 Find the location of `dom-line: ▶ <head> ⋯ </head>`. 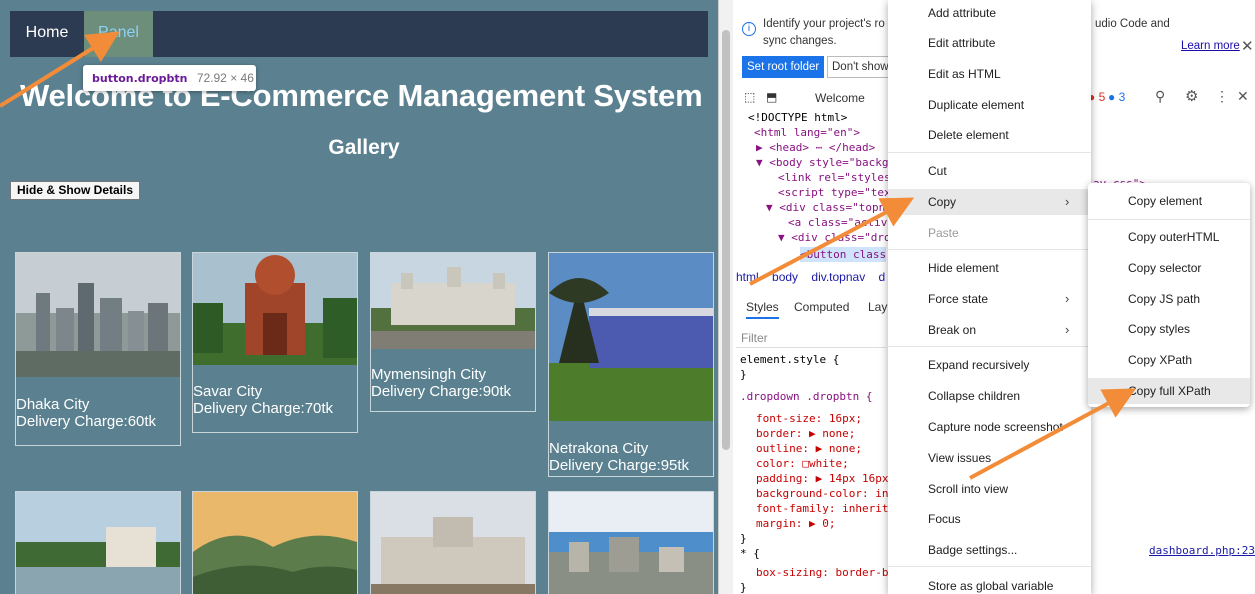

dom-line: ▶ <head> ⋯ </head> is located at coordinates (815, 147).